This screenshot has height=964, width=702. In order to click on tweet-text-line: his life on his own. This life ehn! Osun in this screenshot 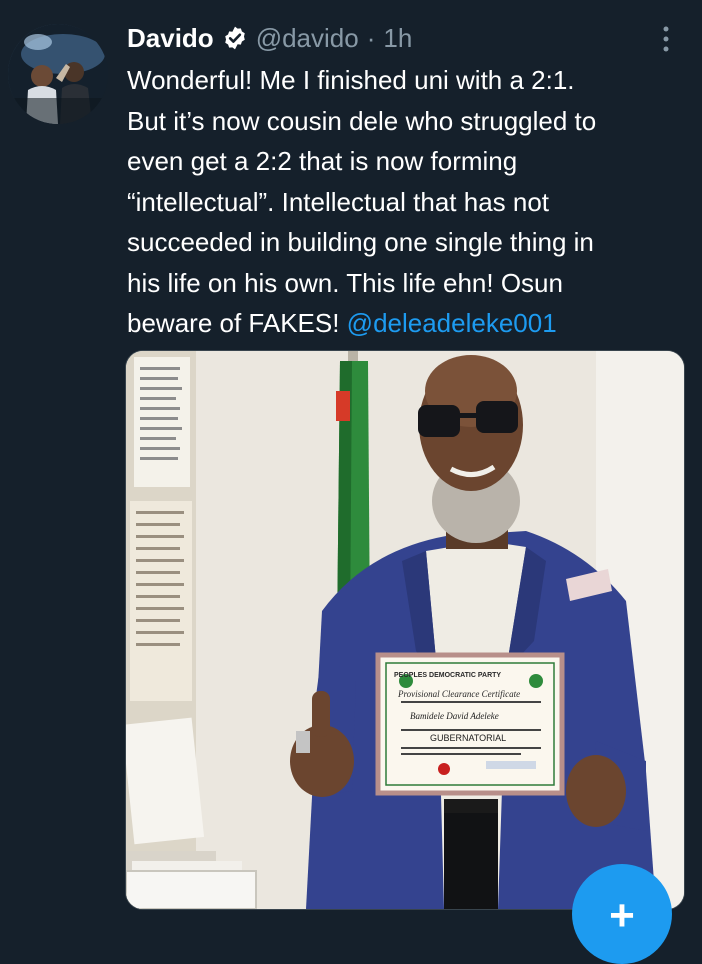, I will do `click(345, 282)`.